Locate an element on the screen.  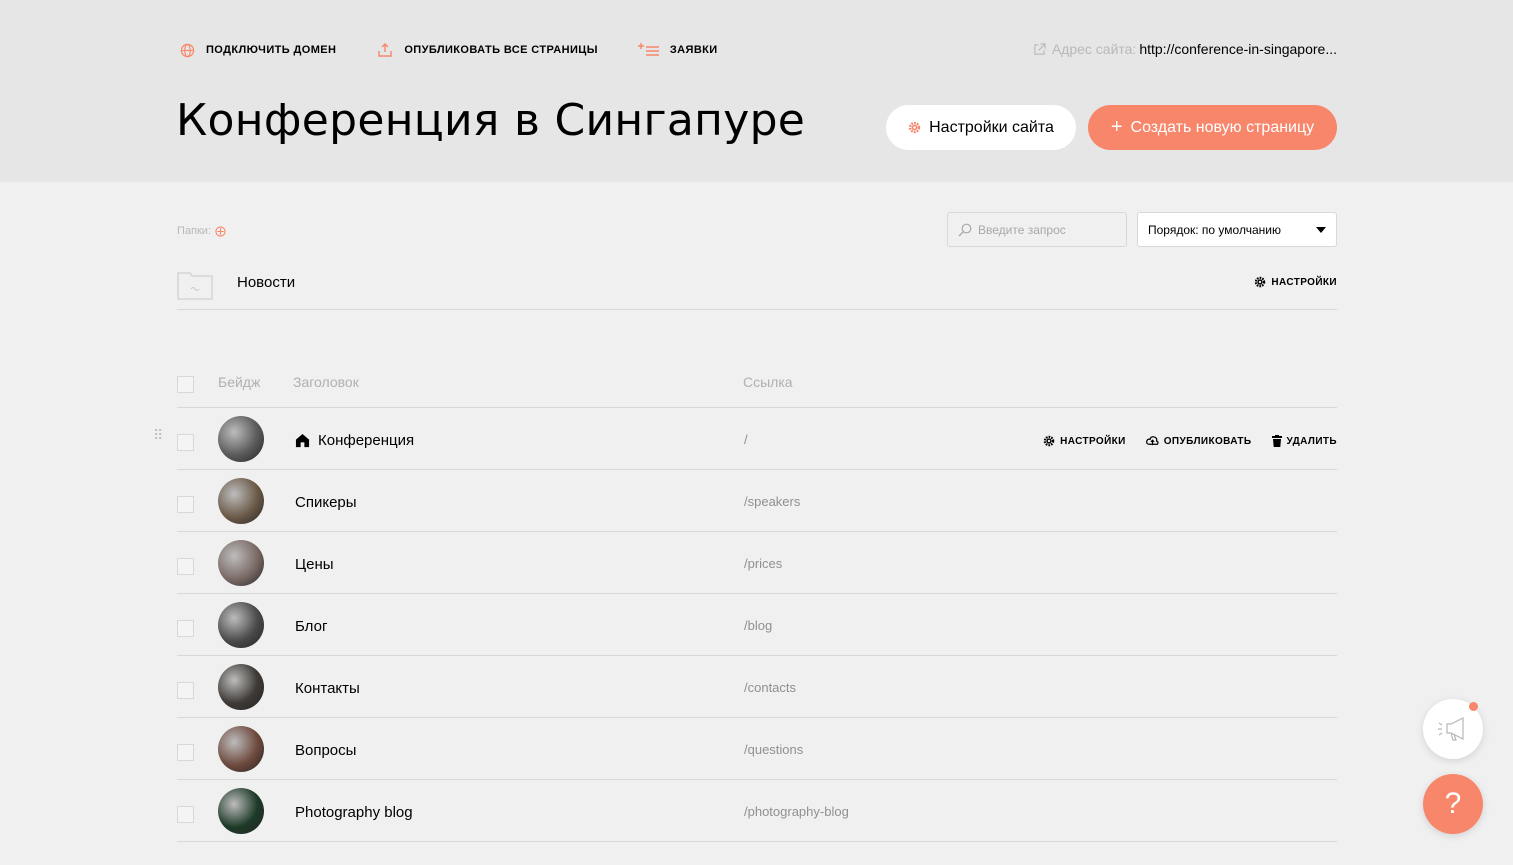
help-button: ? is located at coordinates (1453, 804).